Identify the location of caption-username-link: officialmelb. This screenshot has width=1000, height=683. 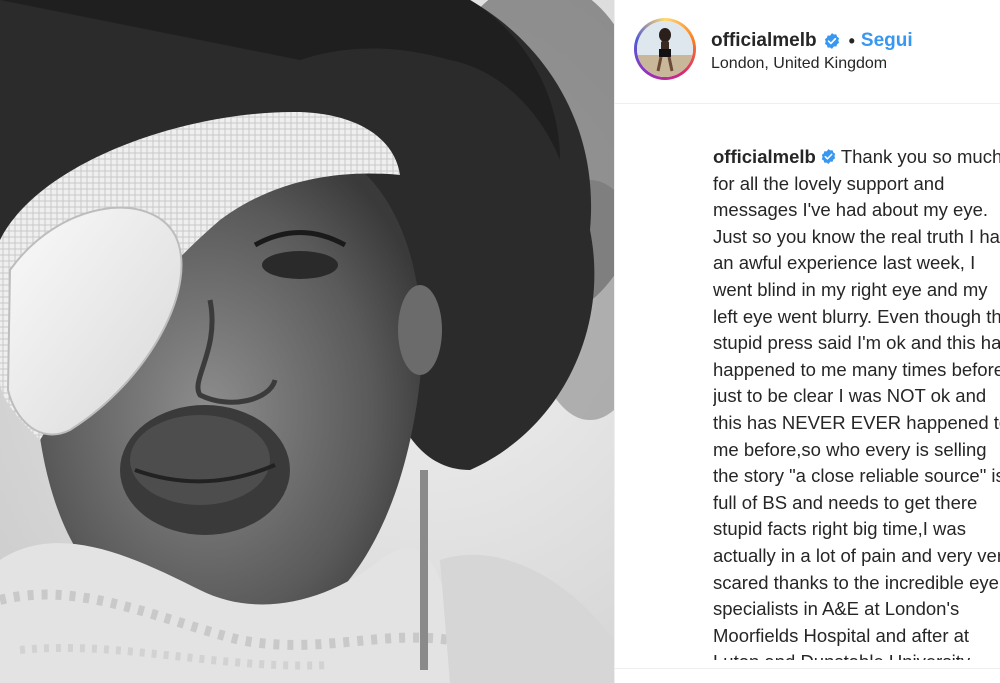
(764, 156).